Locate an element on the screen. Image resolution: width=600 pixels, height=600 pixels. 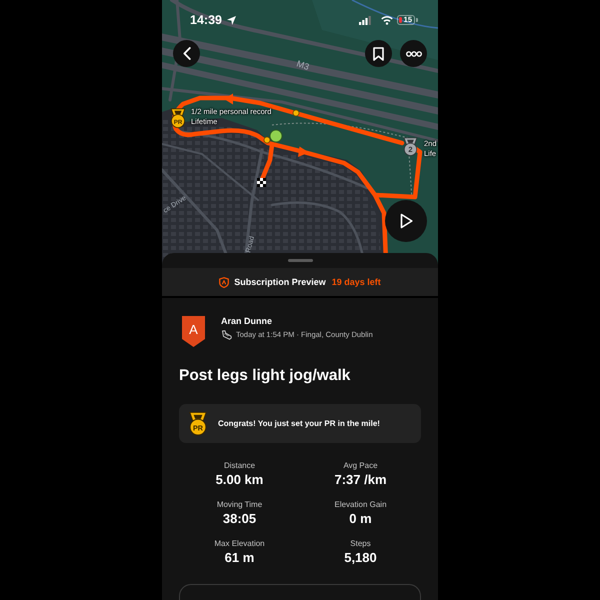
location-arrow-icon is located at coordinates (231, 20).